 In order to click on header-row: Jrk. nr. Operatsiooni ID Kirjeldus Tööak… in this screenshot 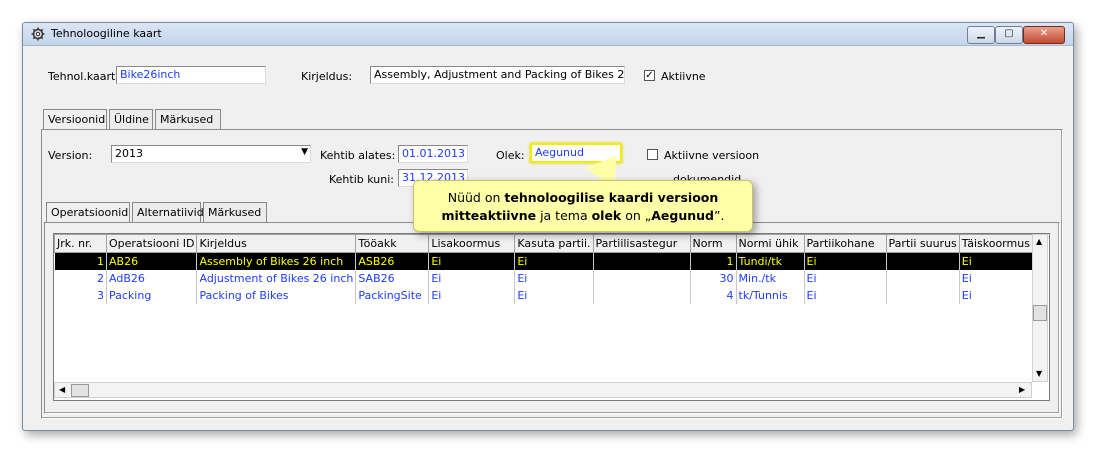, I will do `click(543, 243)`.